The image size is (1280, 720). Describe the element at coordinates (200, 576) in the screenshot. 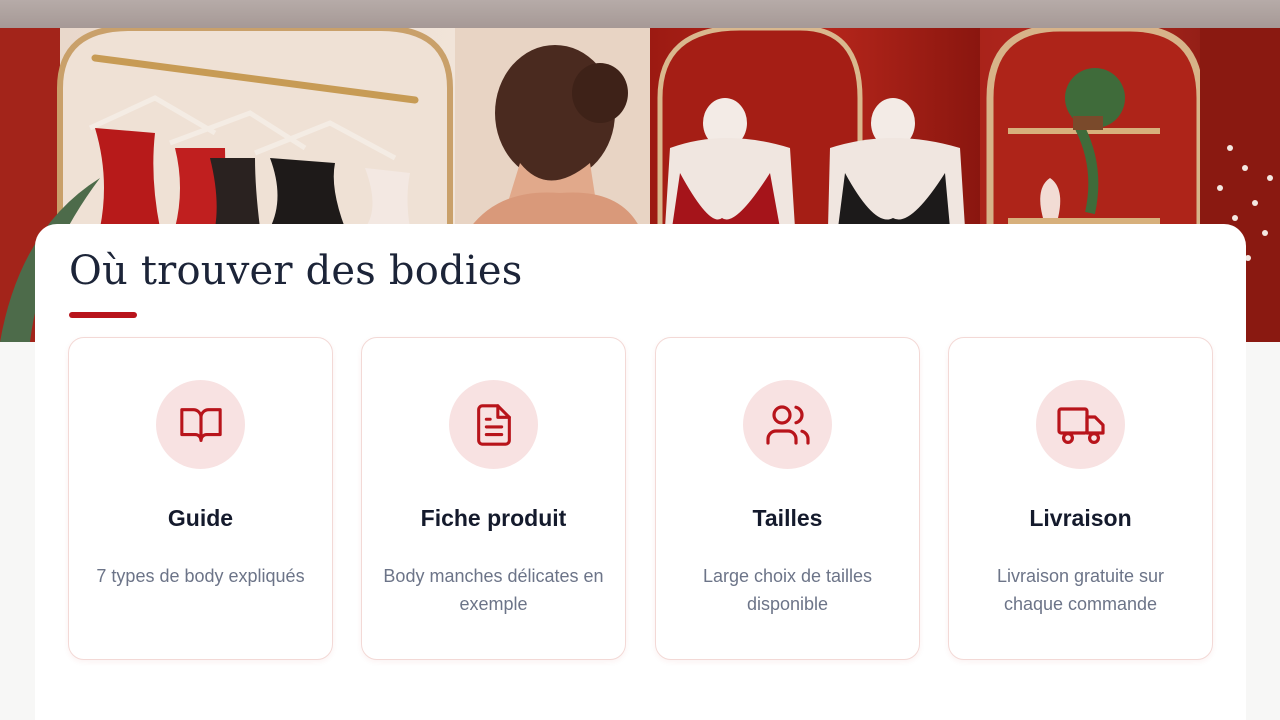

I see `card-description: 7 types de body expliqués` at that location.